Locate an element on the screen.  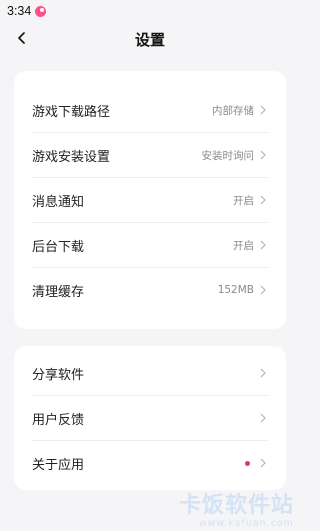
setting-label: 游戏安装设置 is located at coordinates (71, 157).